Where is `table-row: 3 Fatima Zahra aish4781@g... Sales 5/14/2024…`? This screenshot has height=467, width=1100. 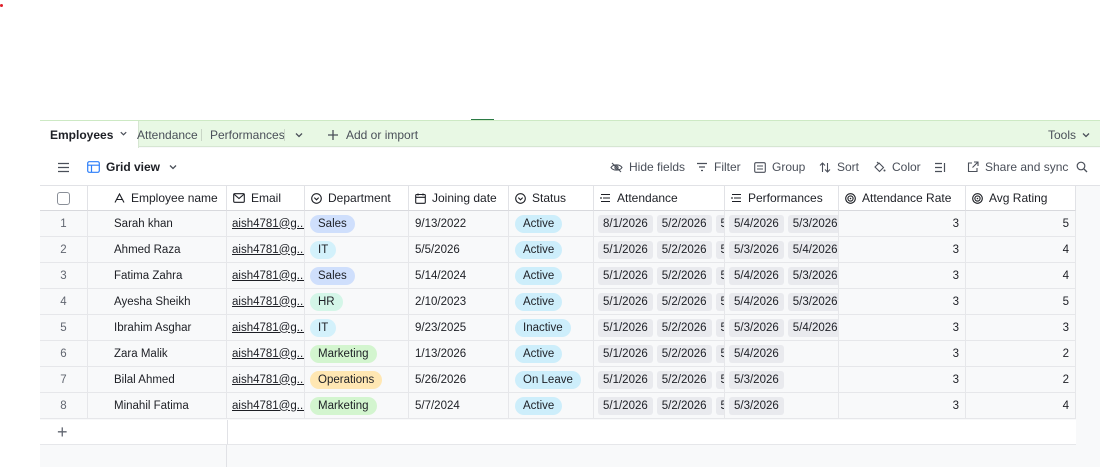
table-row: 3 Fatima Zahra aish4781@g... Sales 5/14/2024… is located at coordinates (558, 276).